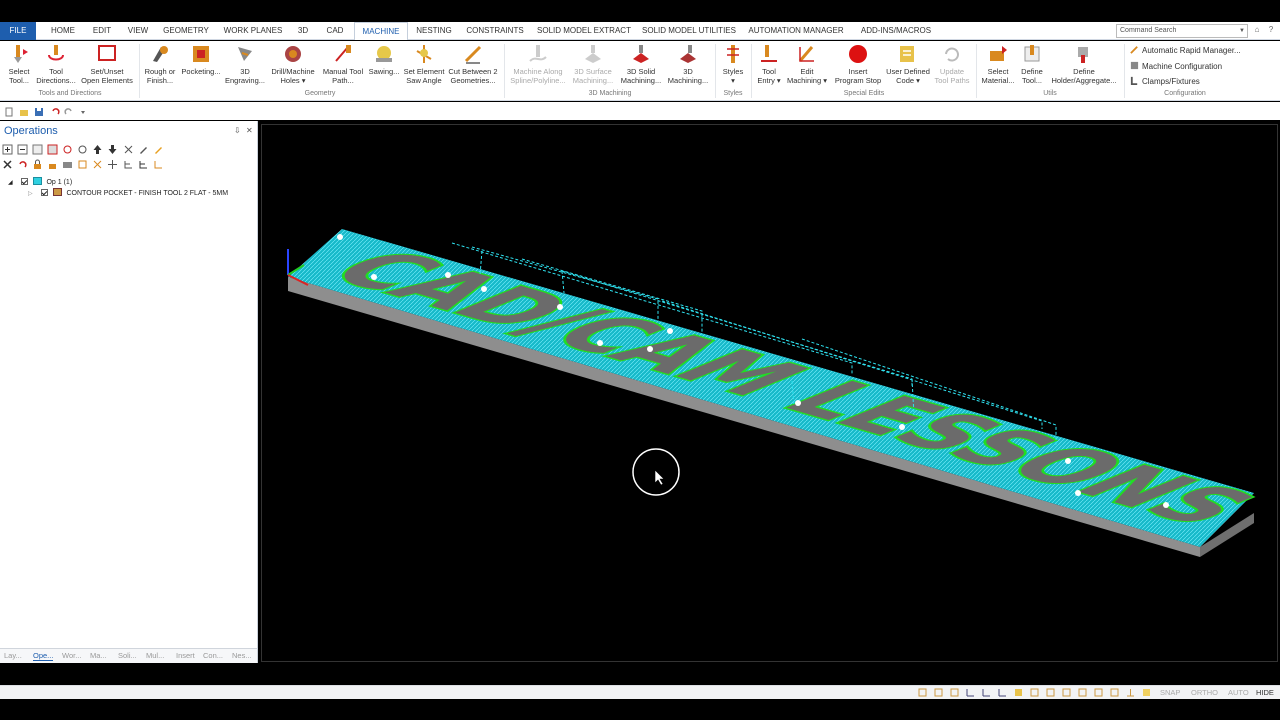 This screenshot has height=720, width=1280. I want to click on tool-entry-button: Tool Entry ▾, so click(769, 64).